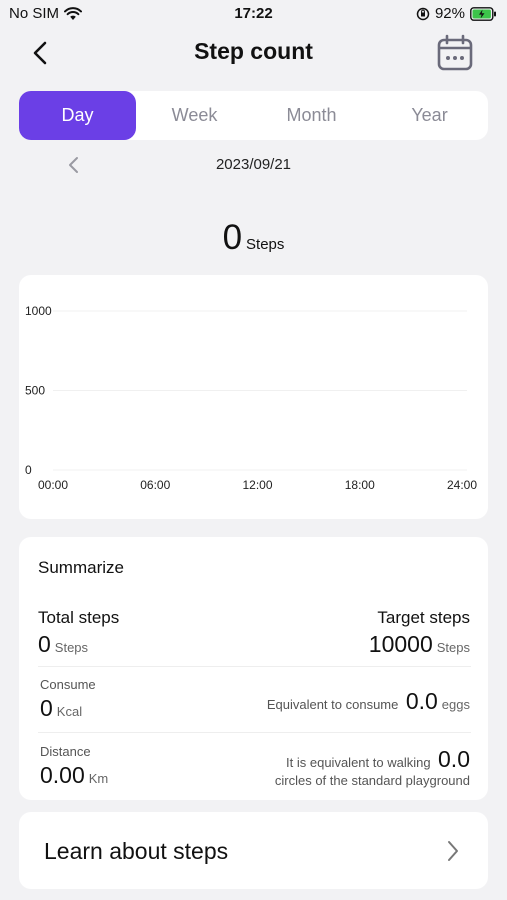  Describe the element at coordinates (79, 617) in the screenshot. I see `total-steps-label: Total steps` at that location.